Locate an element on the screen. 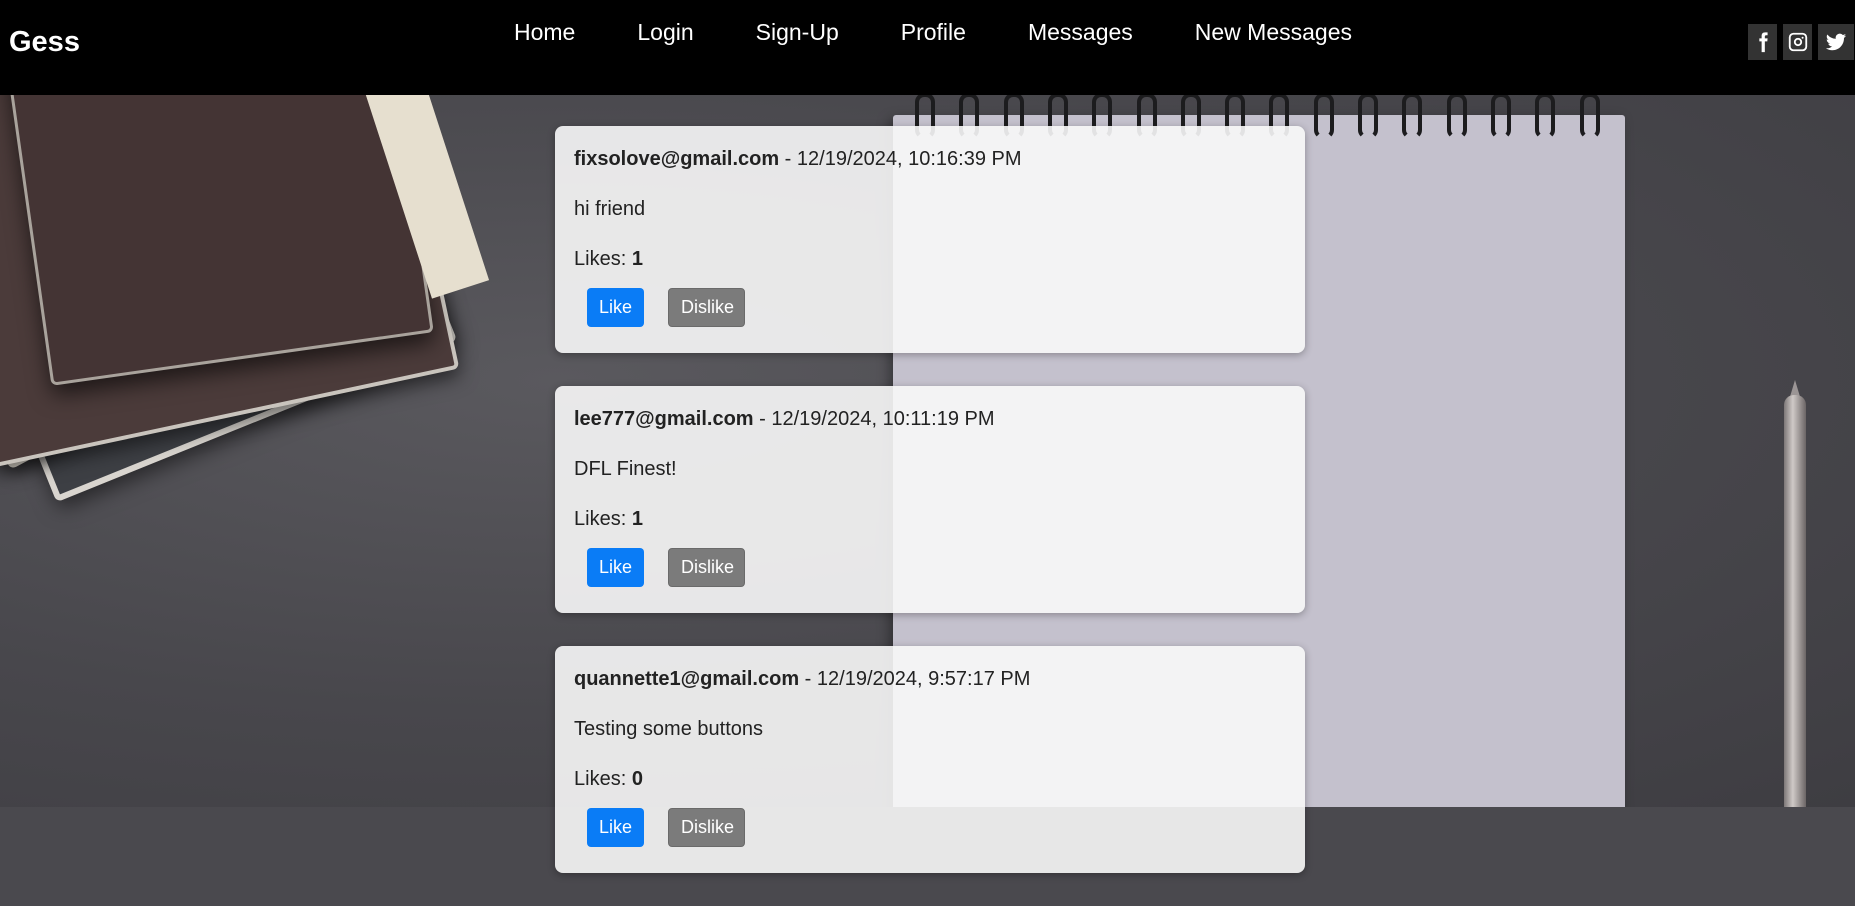 The image size is (1855, 906). author-email: quannette1@gmail.com is located at coordinates (687, 679).